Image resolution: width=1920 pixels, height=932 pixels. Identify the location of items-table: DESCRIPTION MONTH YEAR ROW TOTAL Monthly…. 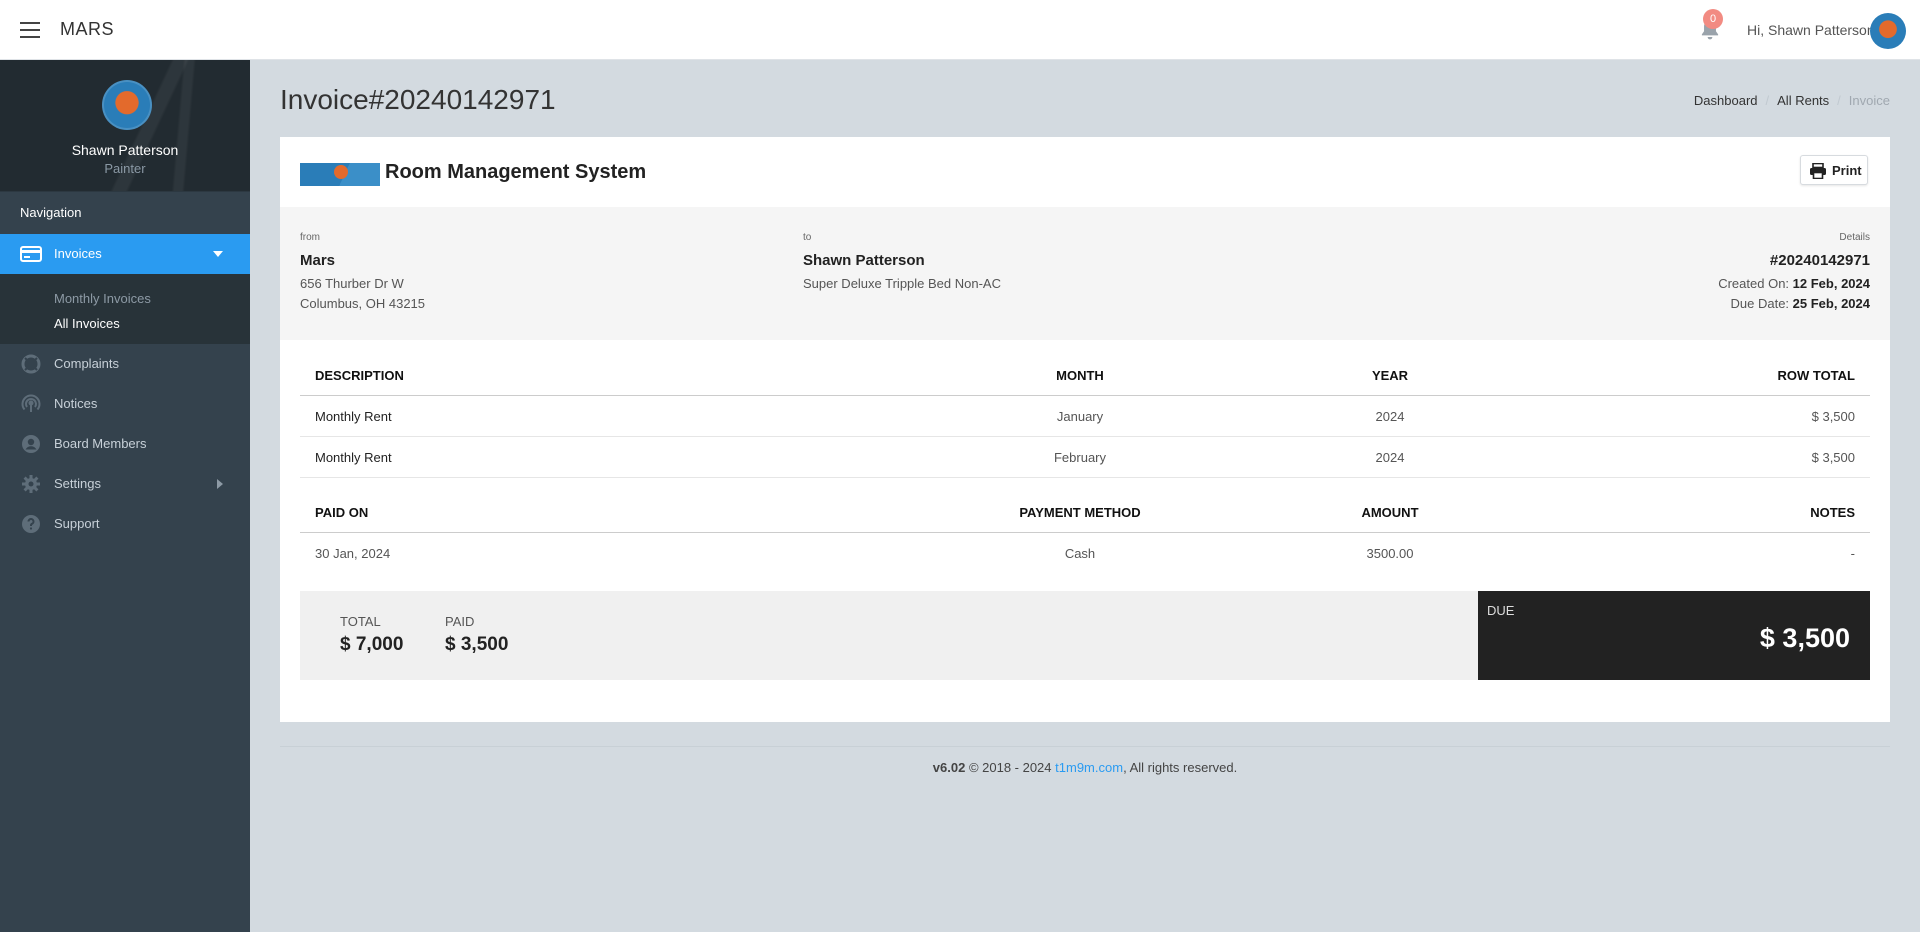
(1085, 416).